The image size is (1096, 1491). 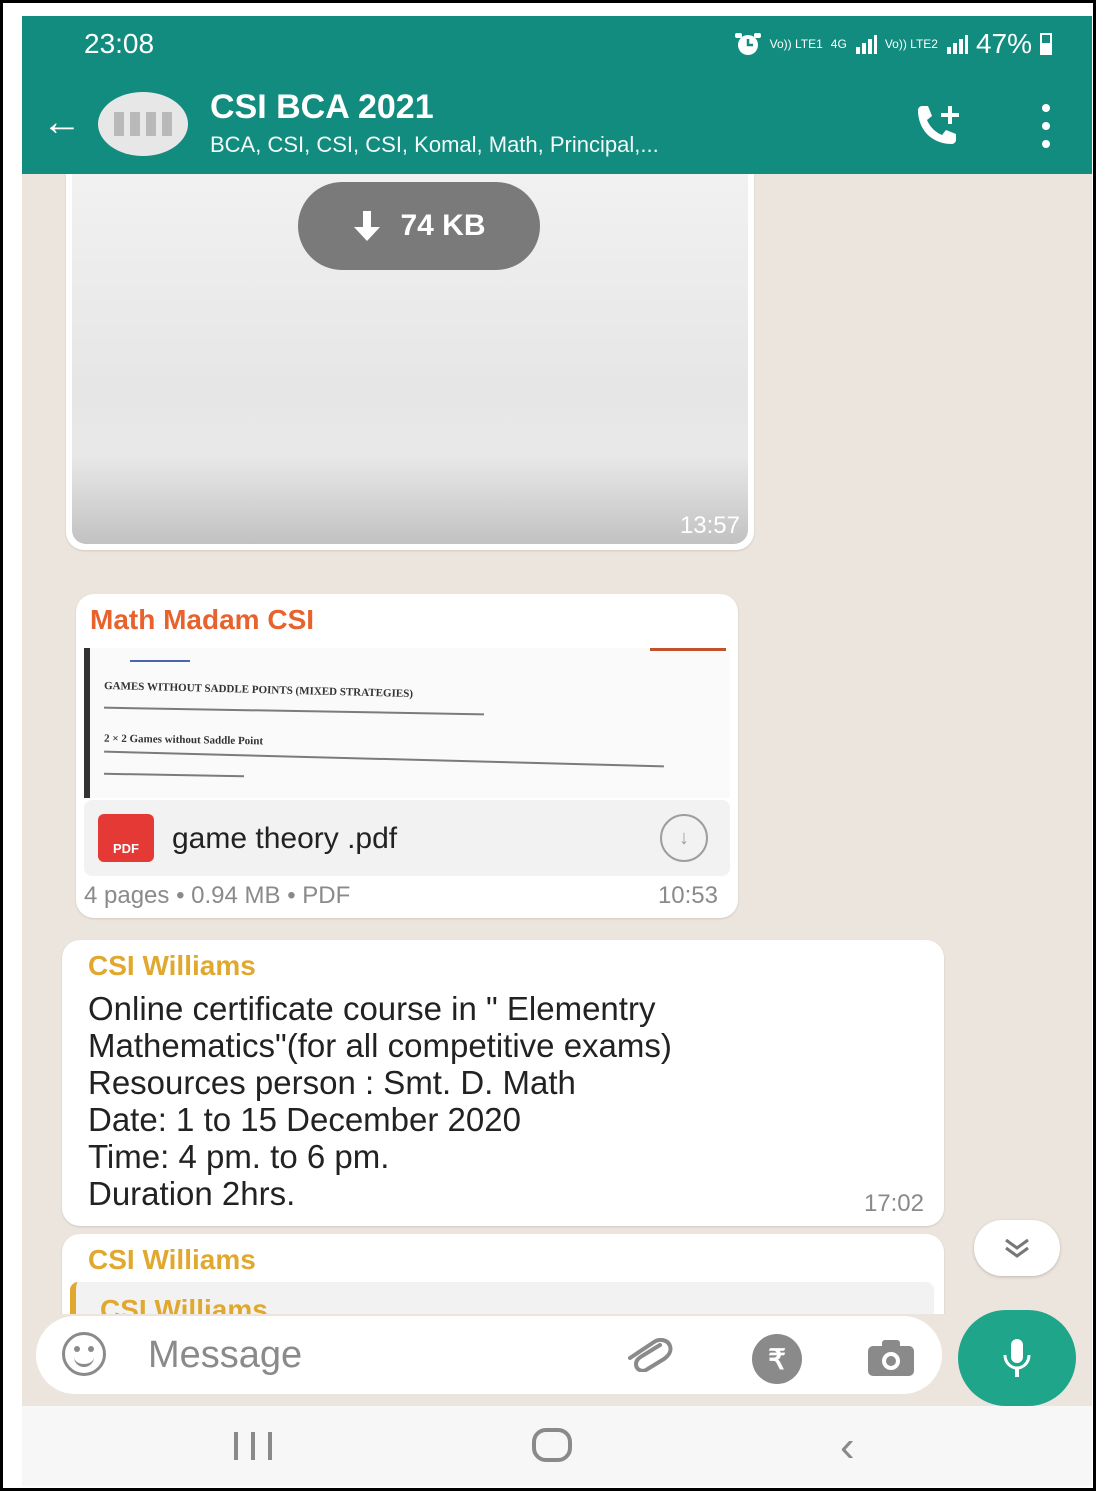 What do you see at coordinates (503, 1274) in the screenshot?
I see `reply-message: CSI Williams CSI Williams` at bounding box center [503, 1274].